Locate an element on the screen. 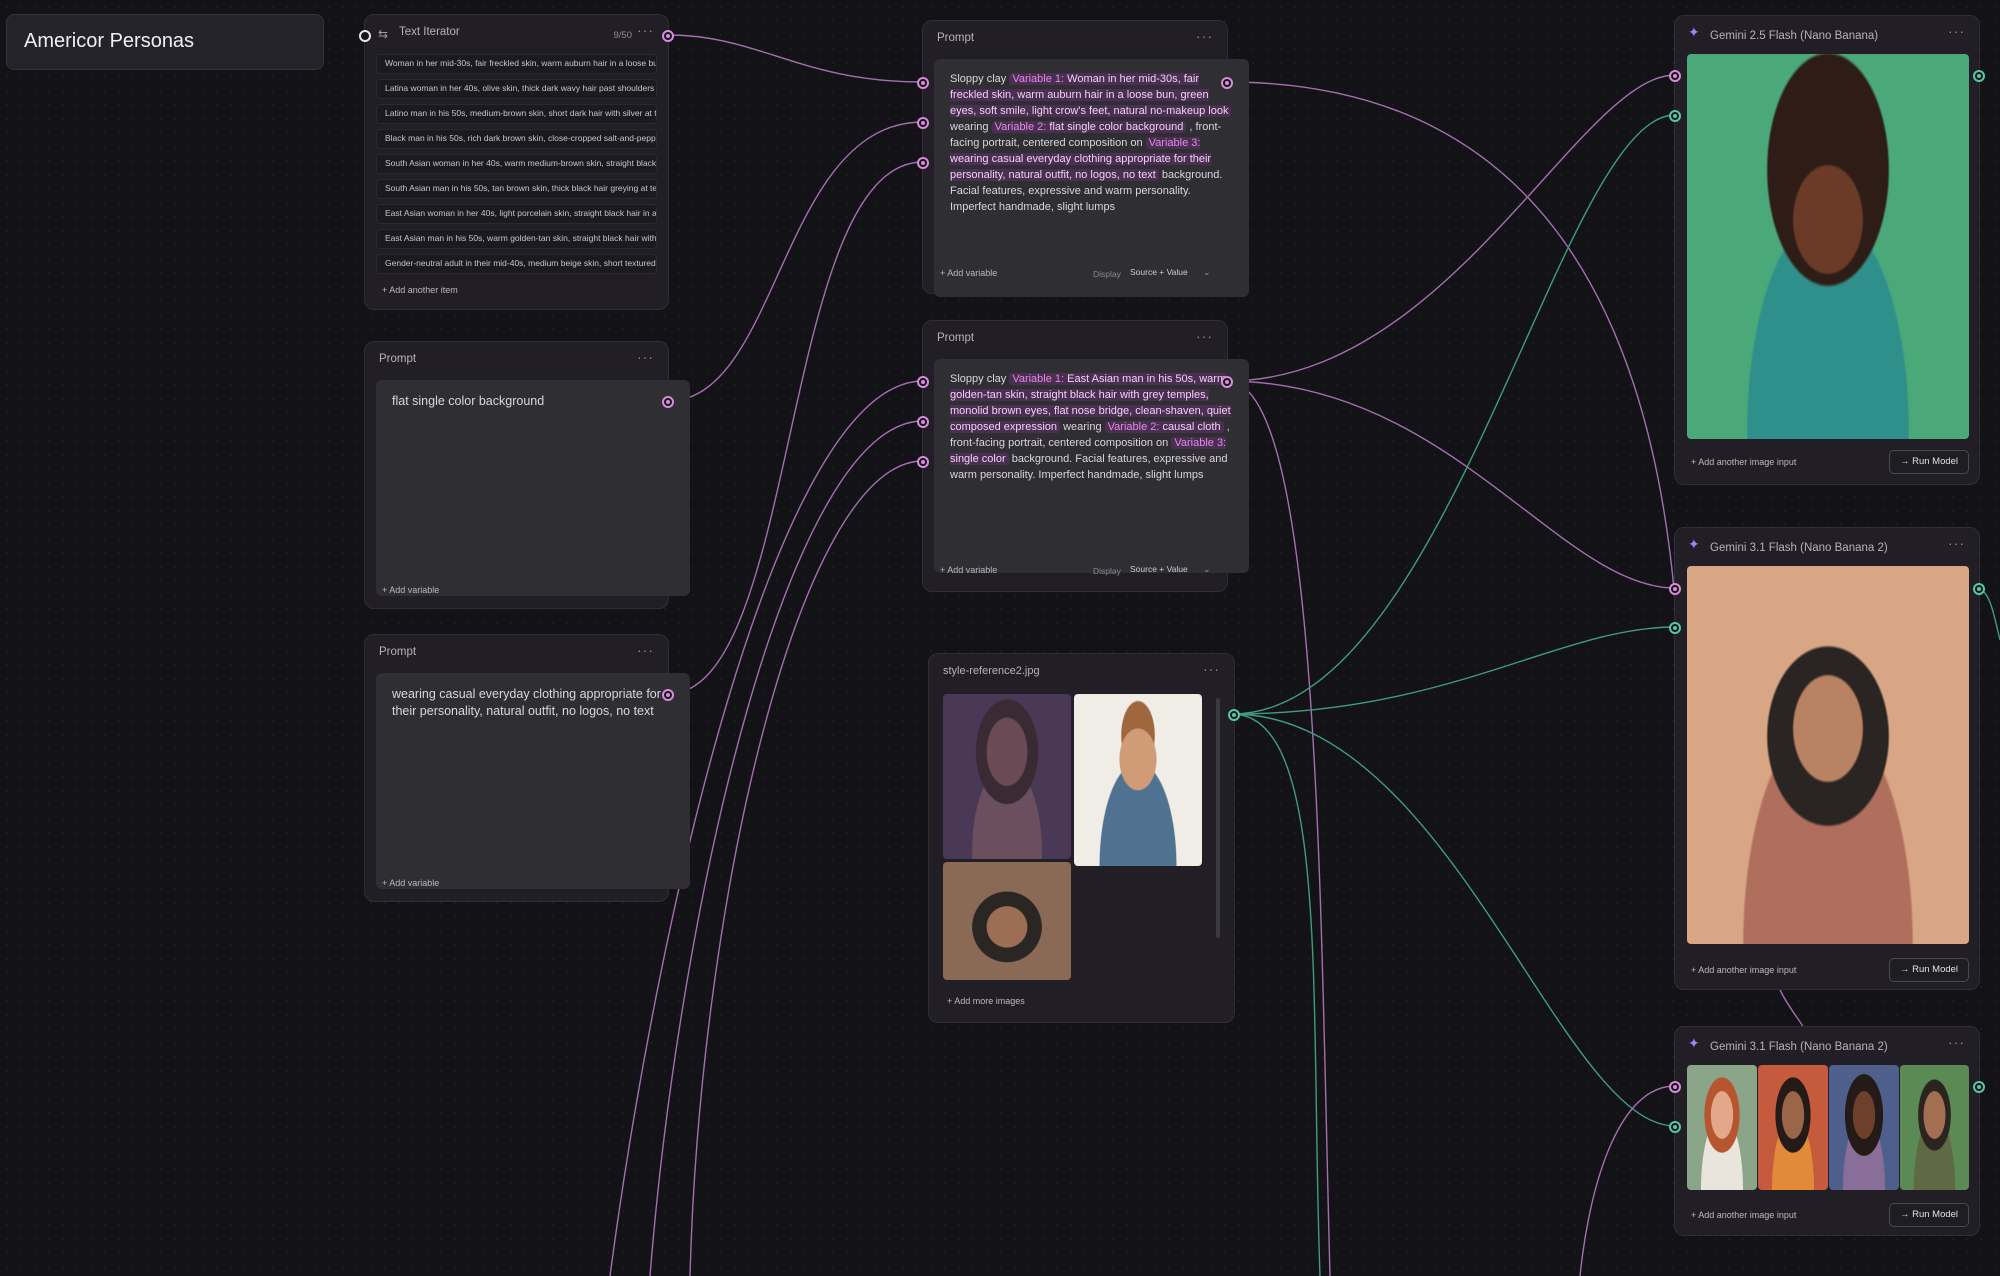  scrollbar is located at coordinates (1218, 818).